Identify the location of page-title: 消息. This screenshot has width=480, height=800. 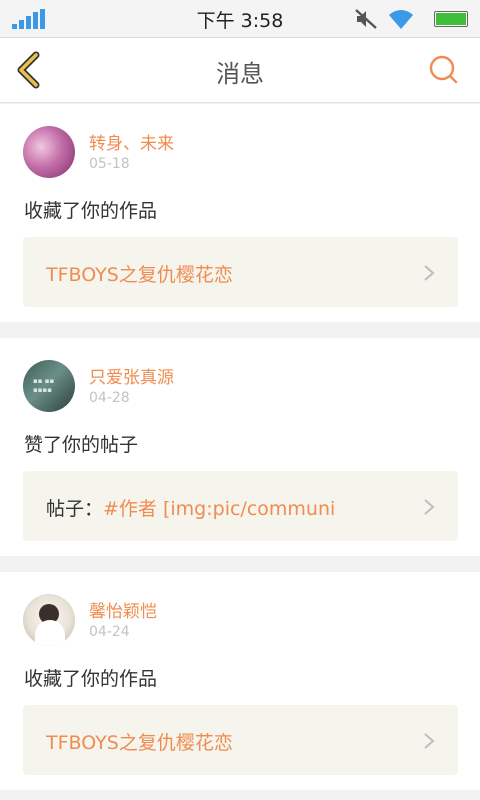
(240, 74).